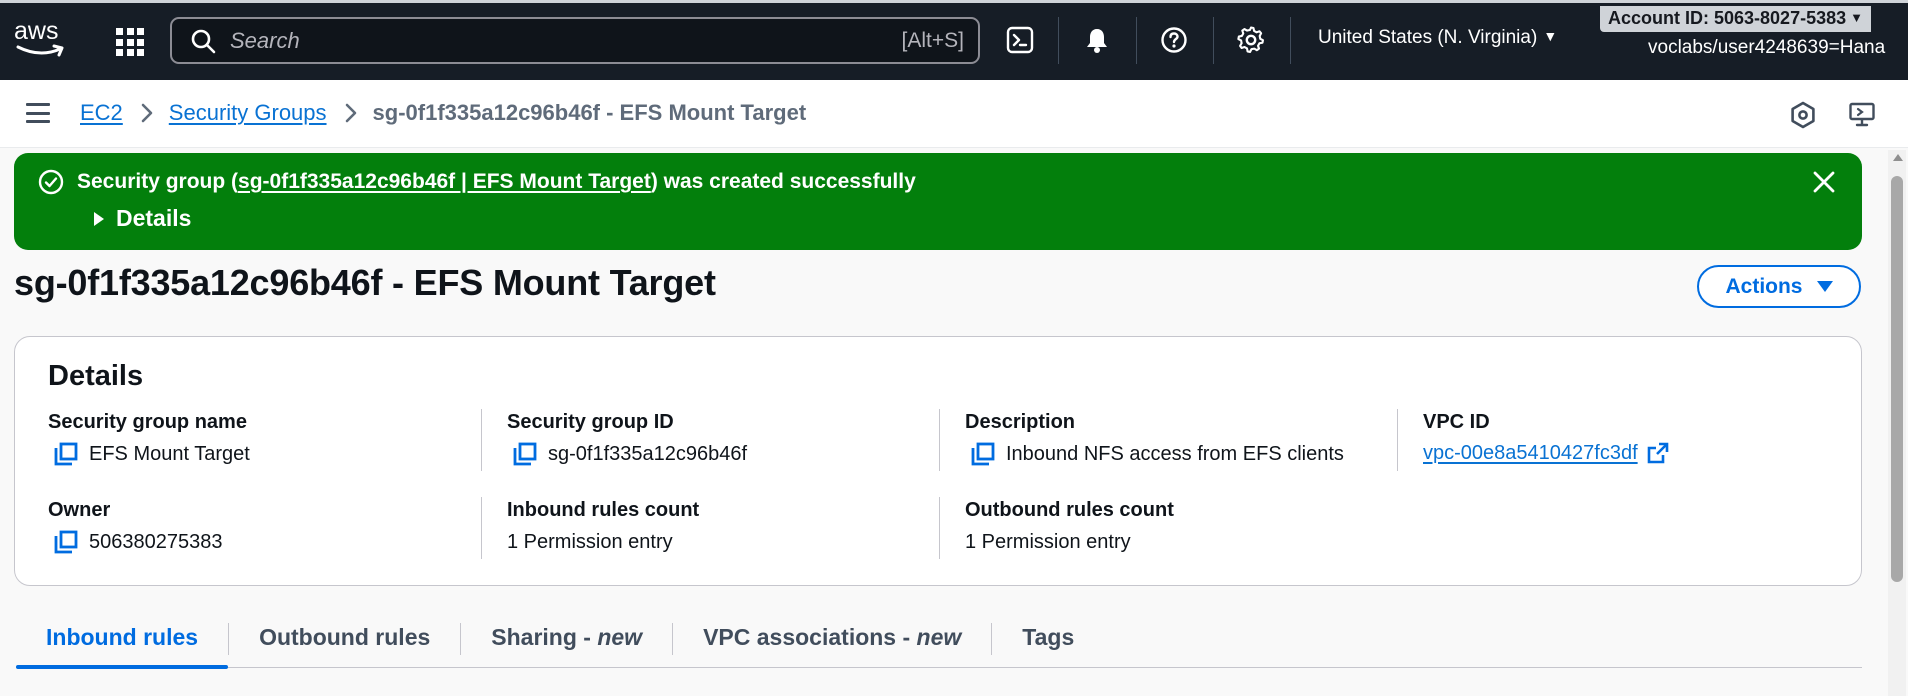 This screenshot has width=1908, height=696. What do you see at coordinates (130, 42) in the screenshot?
I see `services-grid-icon` at bounding box center [130, 42].